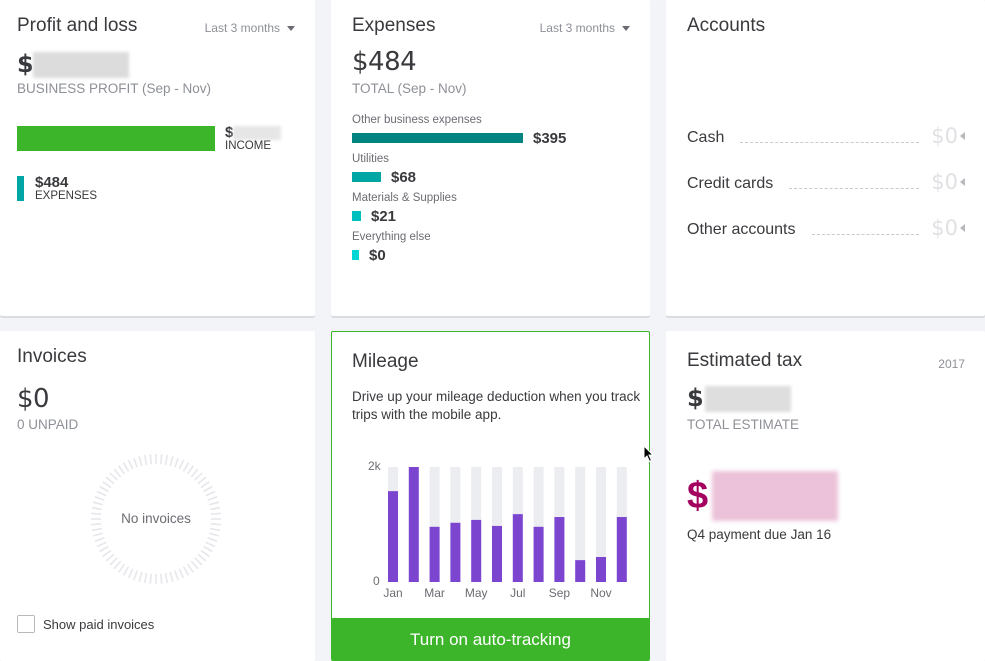 Image resolution: width=985 pixels, height=661 pixels. What do you see at coordinates (601, 569) in the screenshot?
I see `bar-nov` at bounding box center [601, 569].